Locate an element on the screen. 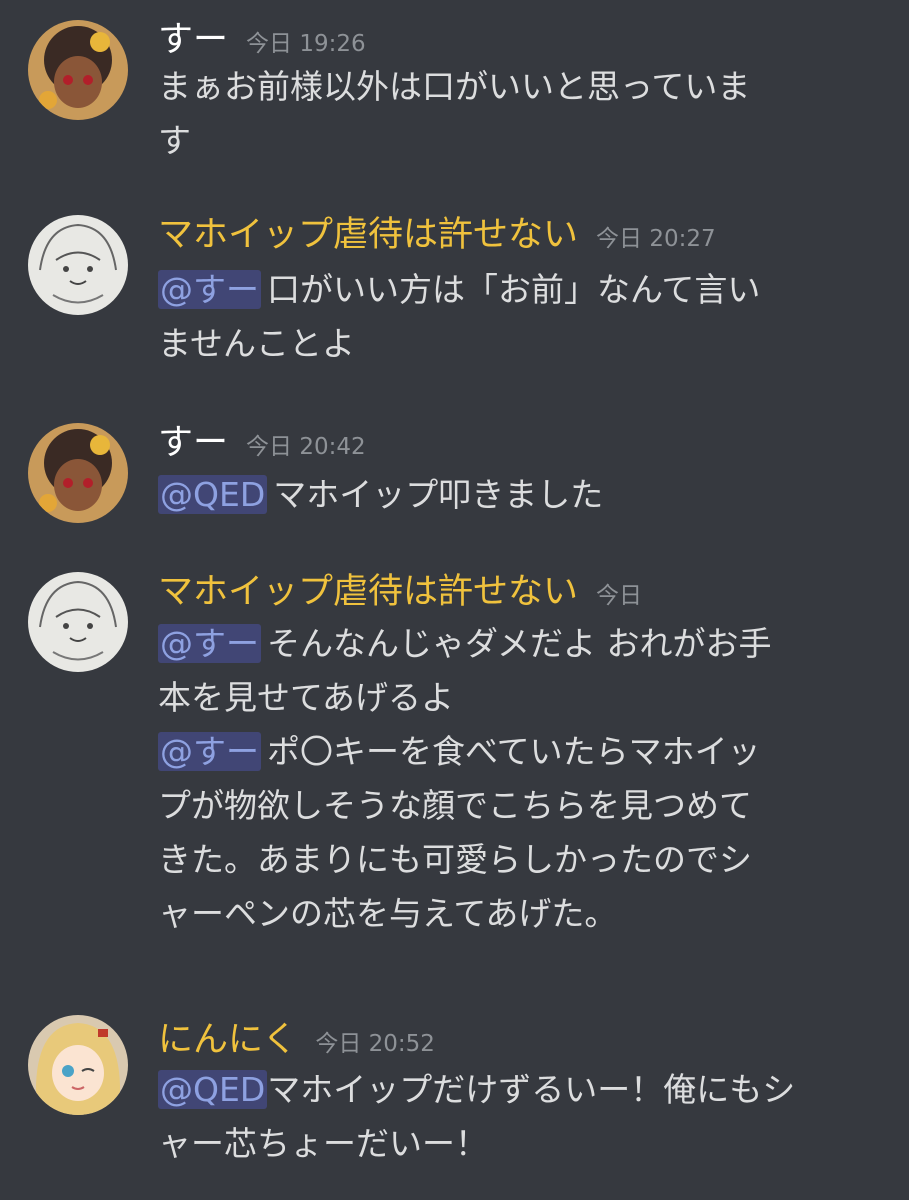 The width and height of the screenshot is (909, 1200). timestamp: 今日 is located at coordinates (619, 596).